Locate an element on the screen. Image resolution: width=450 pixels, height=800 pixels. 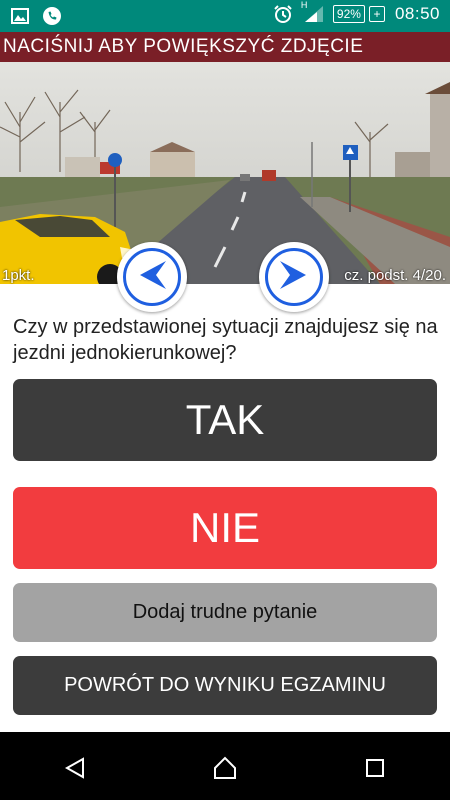
arrow-right-icon is located at coordinates (294, 277).